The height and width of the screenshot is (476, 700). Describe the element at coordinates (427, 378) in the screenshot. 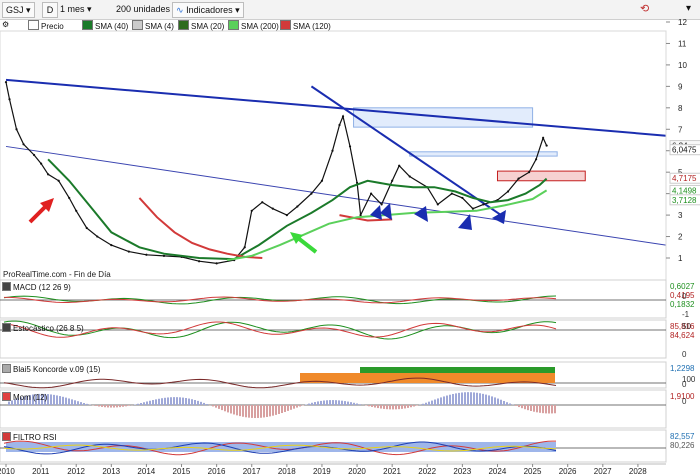

I see `koncorde-orange` at that location.